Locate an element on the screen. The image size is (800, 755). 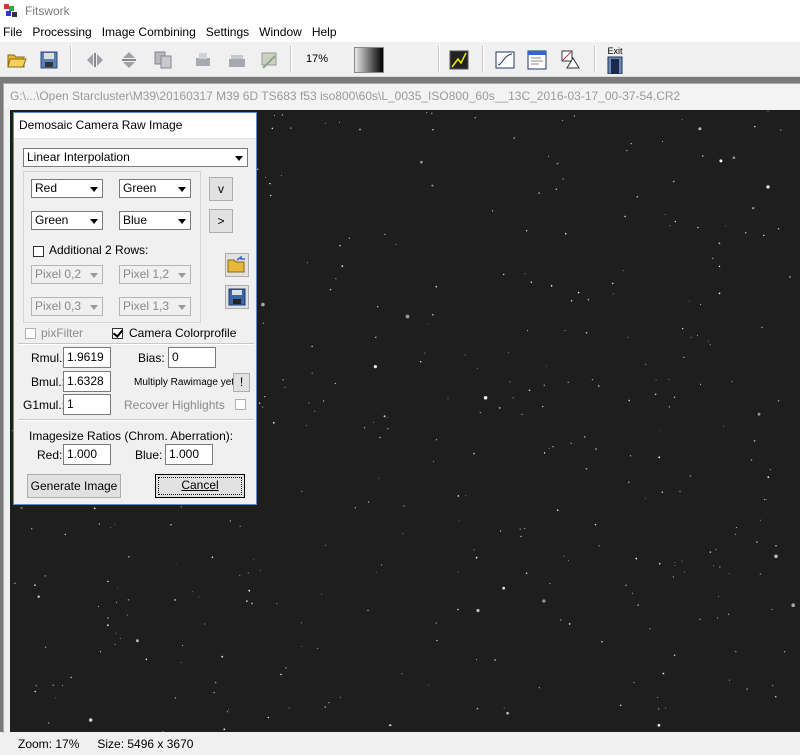
recover-highlights-checkbox is located at coordinates (240, 404).